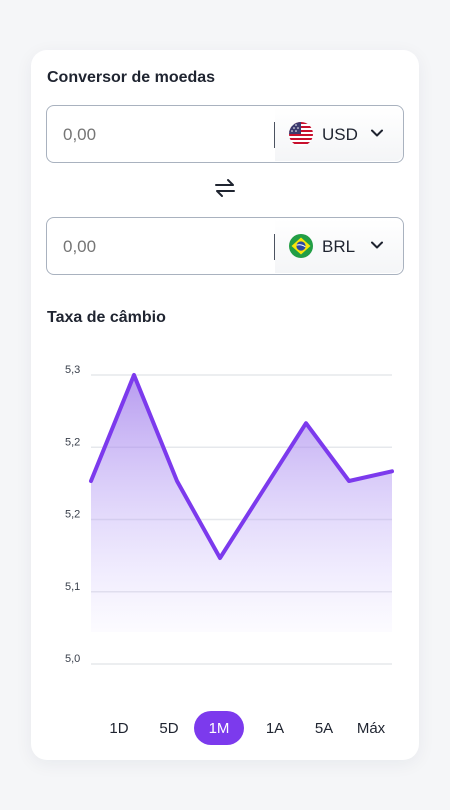 The height and width of the screenshot is (810, 450). What do you see at coordinates (371, 728) in the screenshot?
I see `range-button-máx: Máx` at bounding box center [371, 728].